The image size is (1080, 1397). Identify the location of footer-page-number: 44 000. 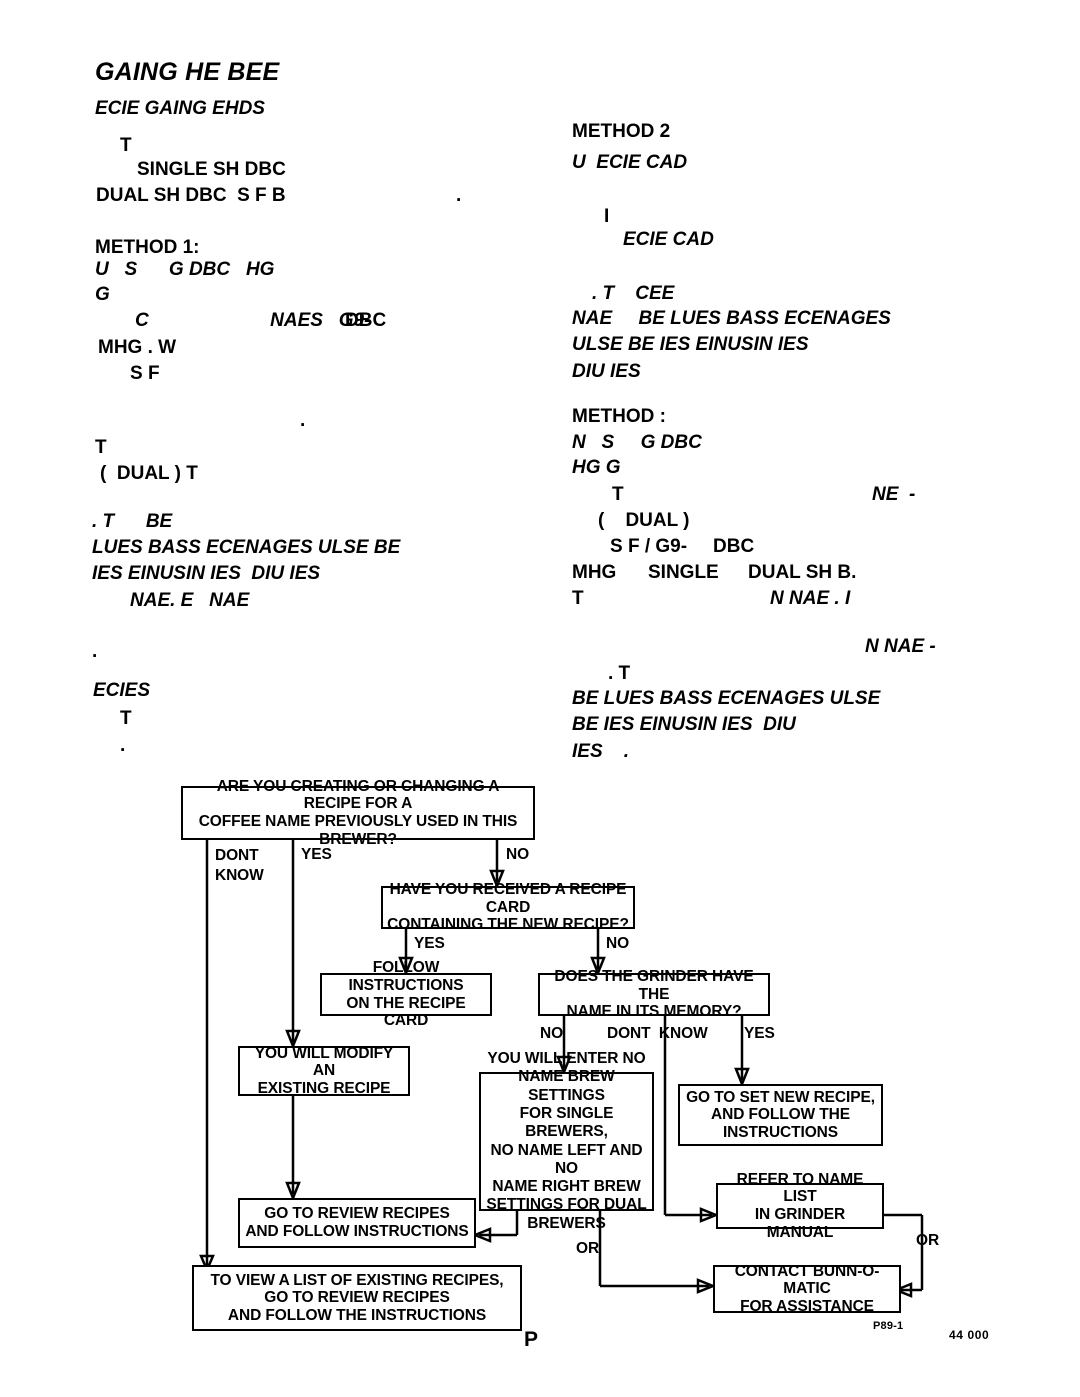
(969, 1335).